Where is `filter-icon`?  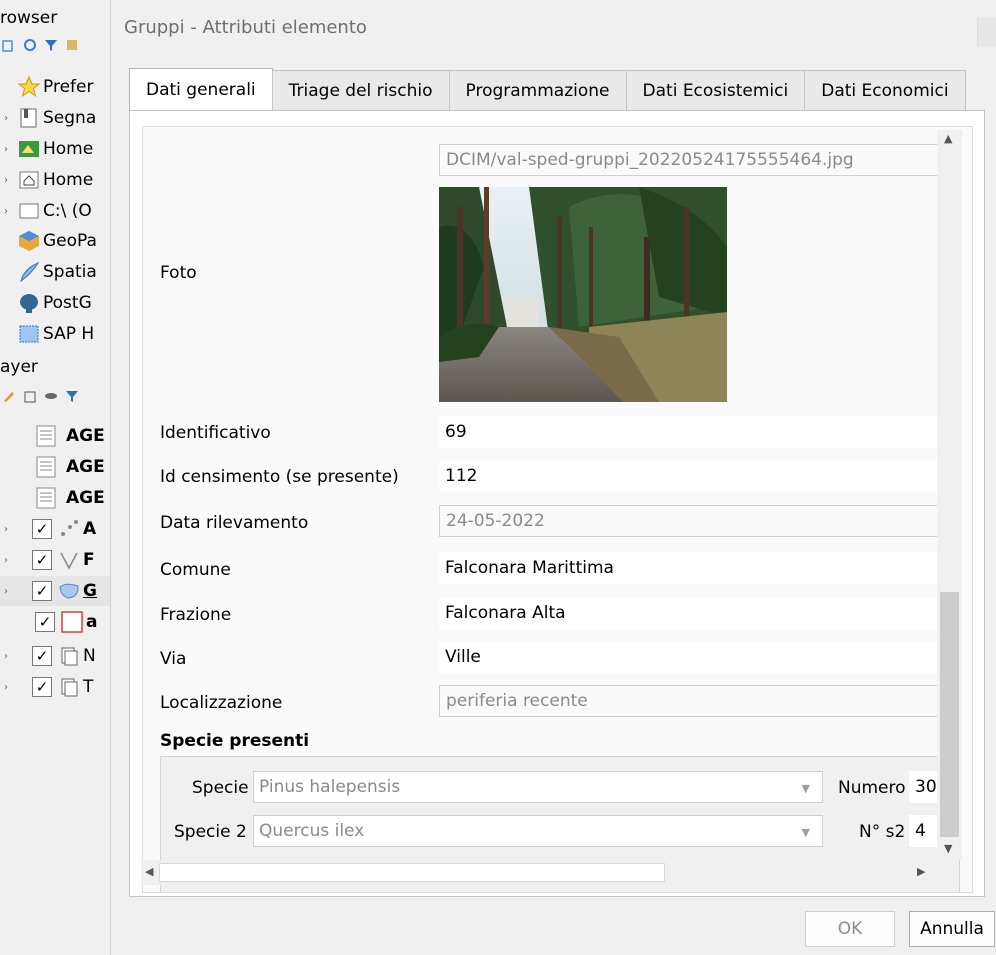 filter-icon is located at coordinates (51, 44).